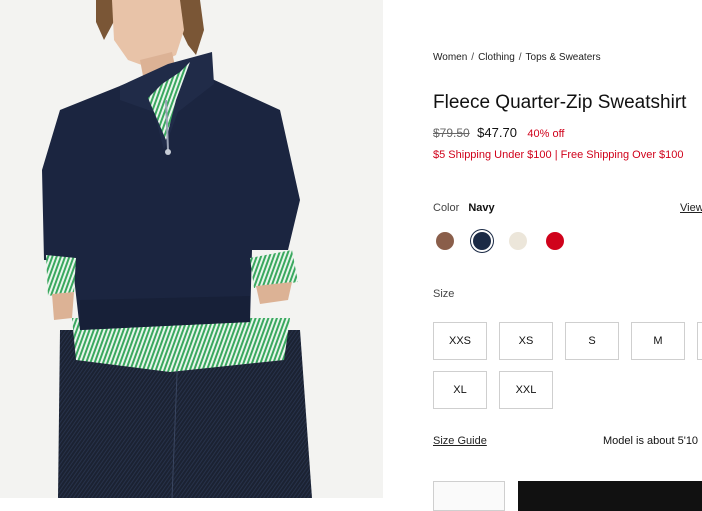 The width and height of the screenshot is (702, 511). I want to click on add-to-bag-button, so click(610, 496).